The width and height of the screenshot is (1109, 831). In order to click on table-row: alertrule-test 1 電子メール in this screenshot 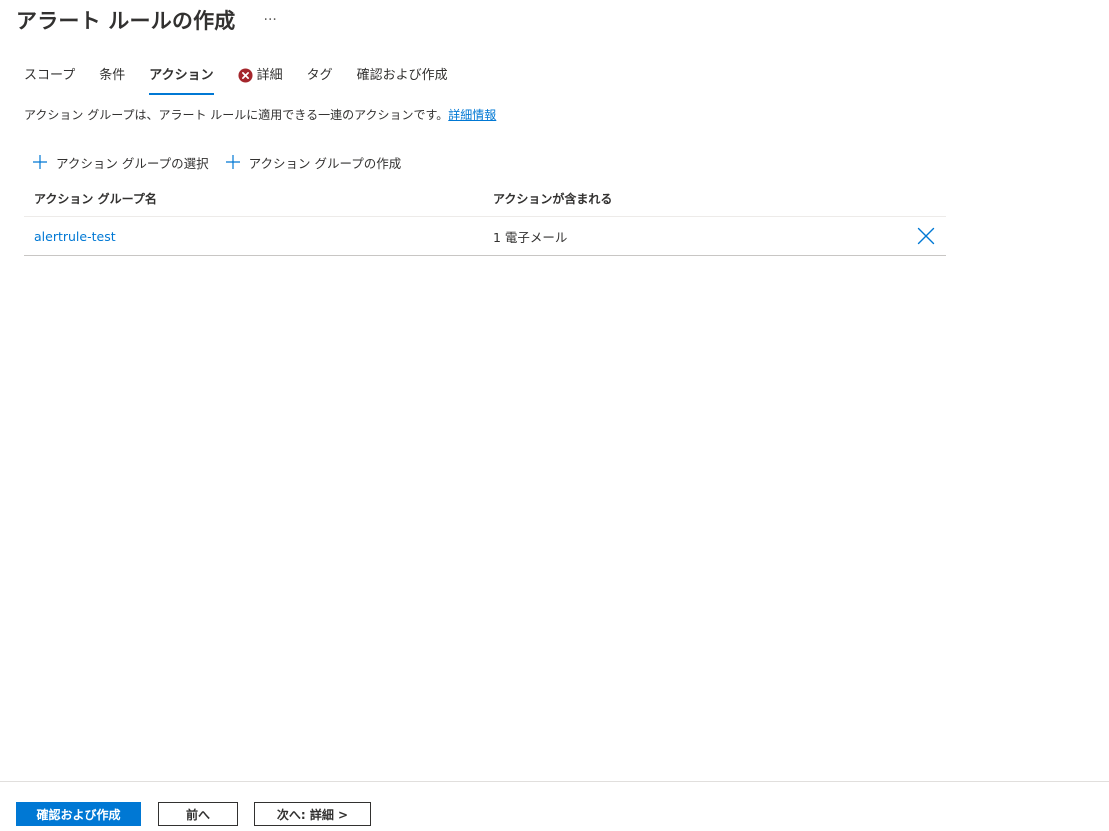, I will do `click(485, 236)`.